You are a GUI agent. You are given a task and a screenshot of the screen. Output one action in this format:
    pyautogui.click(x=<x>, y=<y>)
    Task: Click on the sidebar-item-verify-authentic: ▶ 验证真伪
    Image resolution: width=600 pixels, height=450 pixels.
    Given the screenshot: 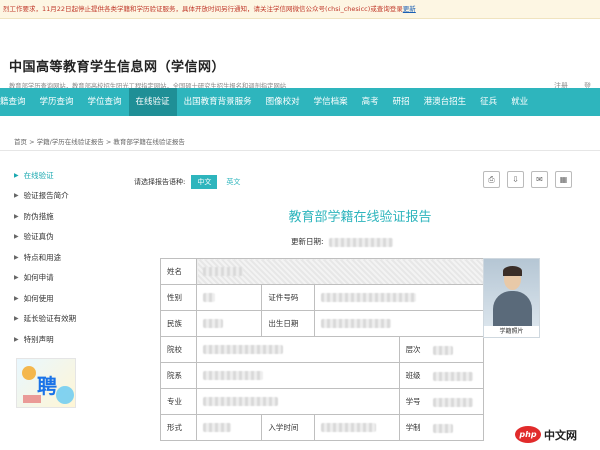 What is the action you would take?
    pyautogui.click(x=61, y=237)
    